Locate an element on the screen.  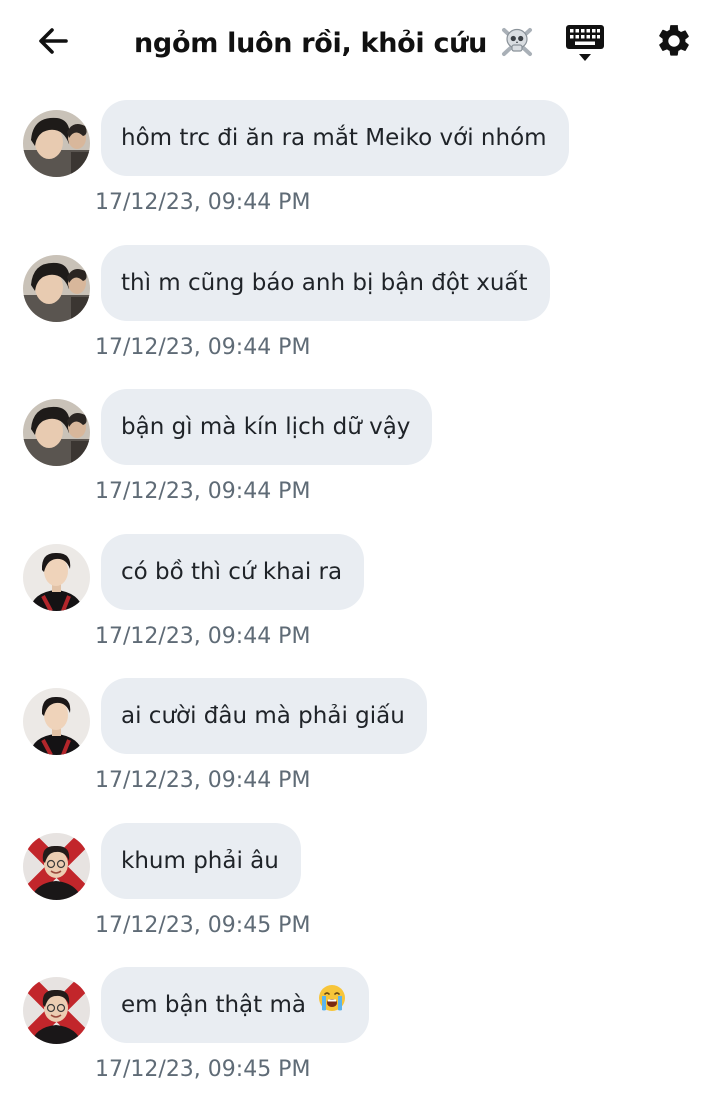
conversation-title-text: ngỏm luôn rồi, khỏi cứu is located at coordinates (310, 43).